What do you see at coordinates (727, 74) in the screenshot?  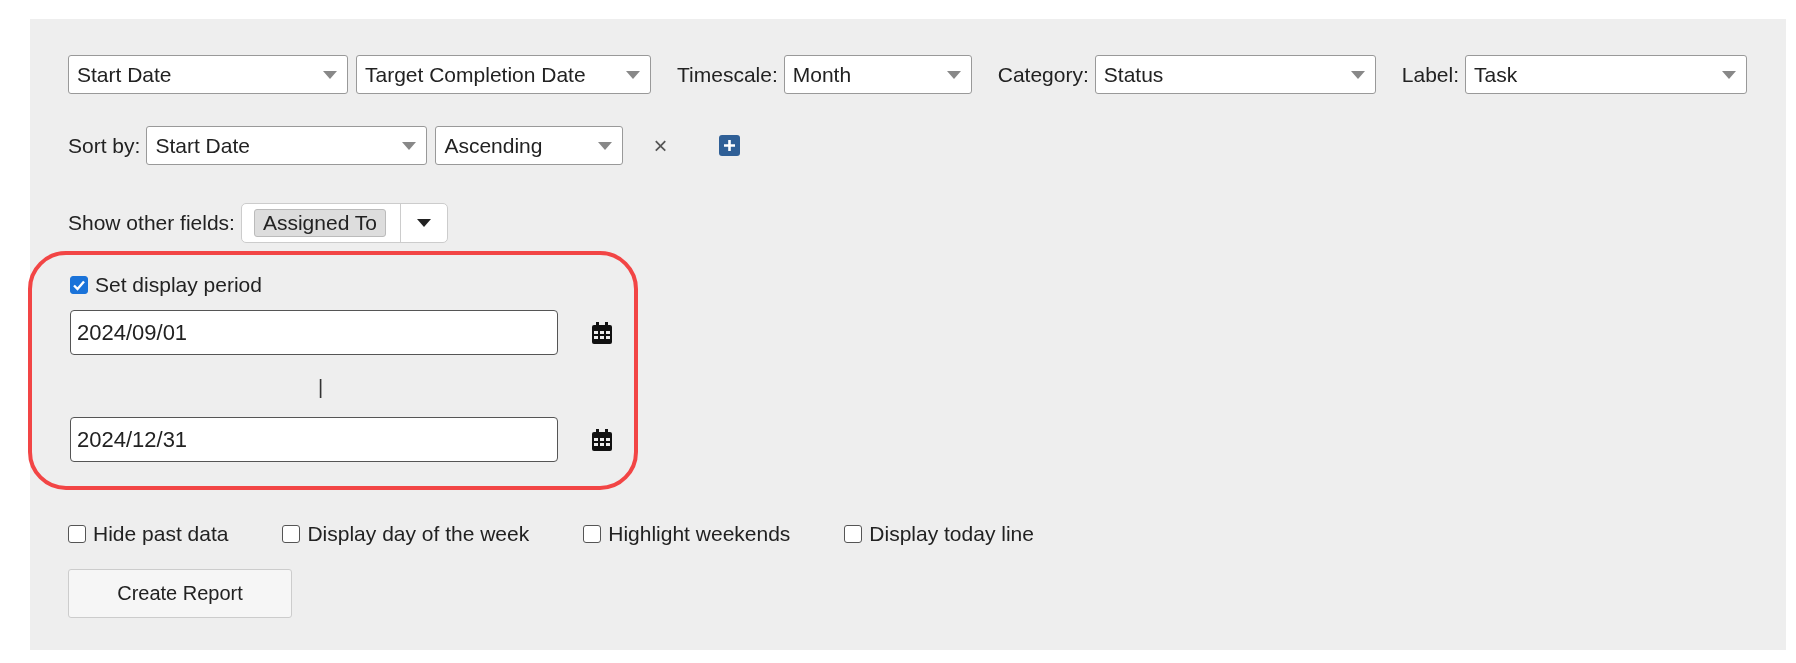 I see `field-label: Timescale:` at bounding box center [727, 74].